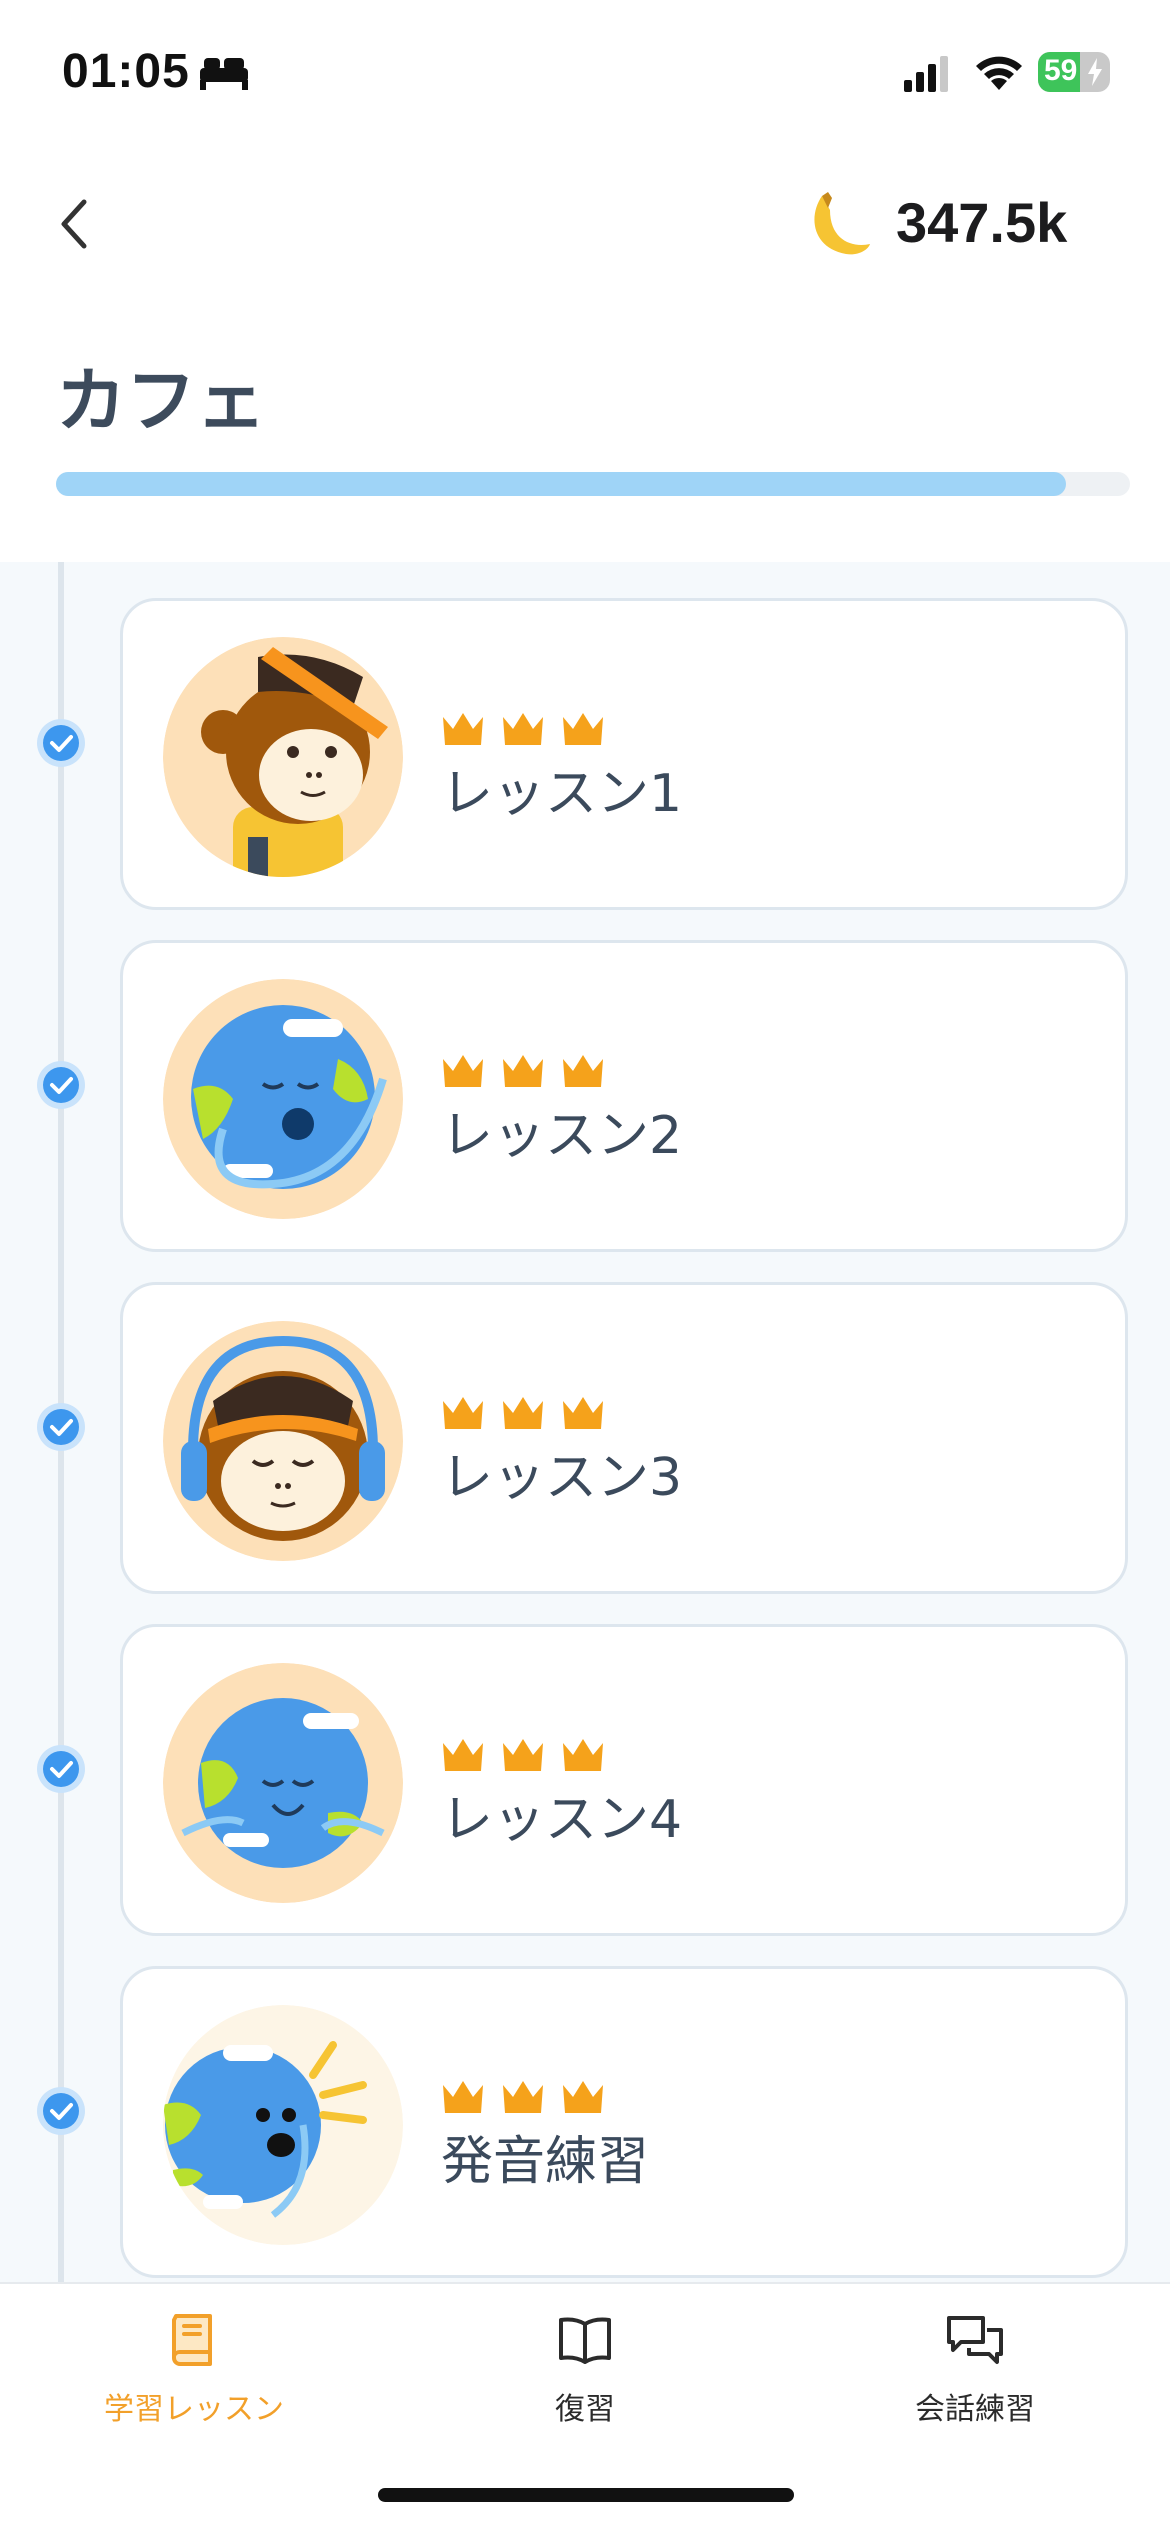 The height and width of the screenshot is (2534, 1170). I want to click on lesson-label: レッスン4, so click(562, 1820).